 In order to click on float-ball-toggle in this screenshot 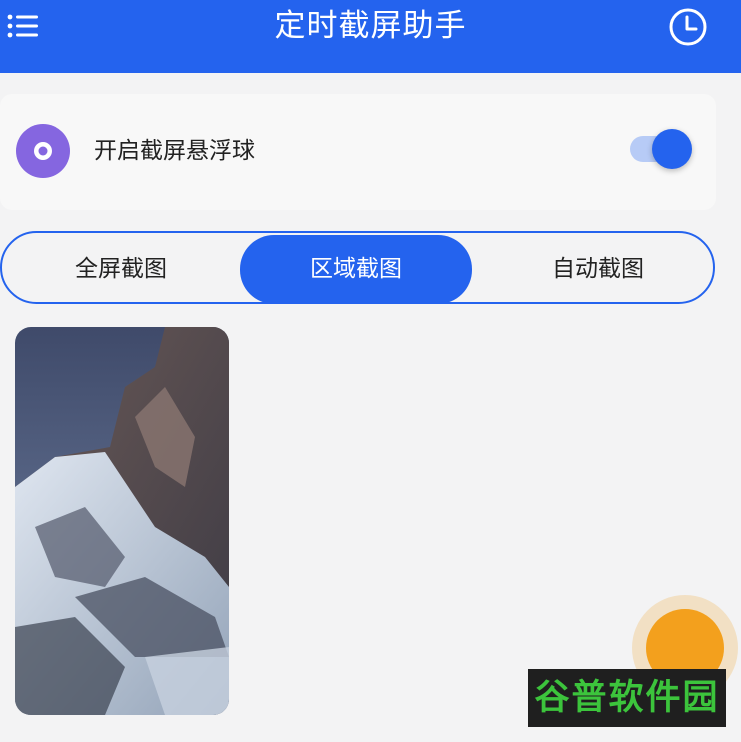, I will do `click(660, 149)`.